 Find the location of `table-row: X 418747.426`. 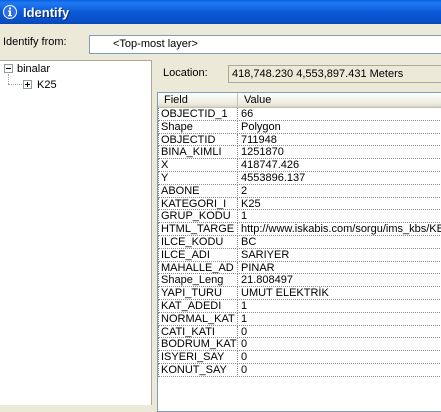

table-row: X 418747.426 is located at coordinates (299, 165).